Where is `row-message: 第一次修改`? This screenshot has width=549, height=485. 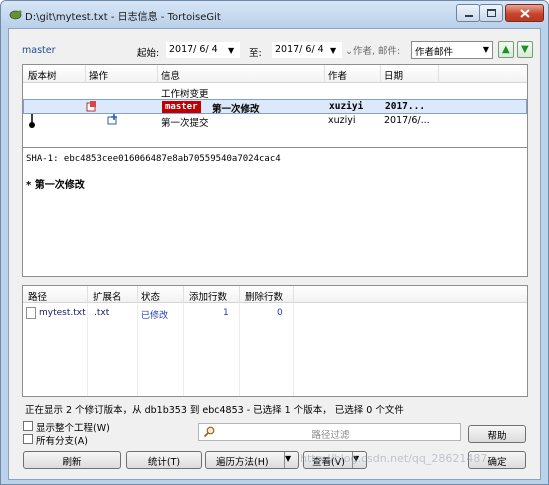 row-message: 第一次修改 is located at coordinates (236, 109).